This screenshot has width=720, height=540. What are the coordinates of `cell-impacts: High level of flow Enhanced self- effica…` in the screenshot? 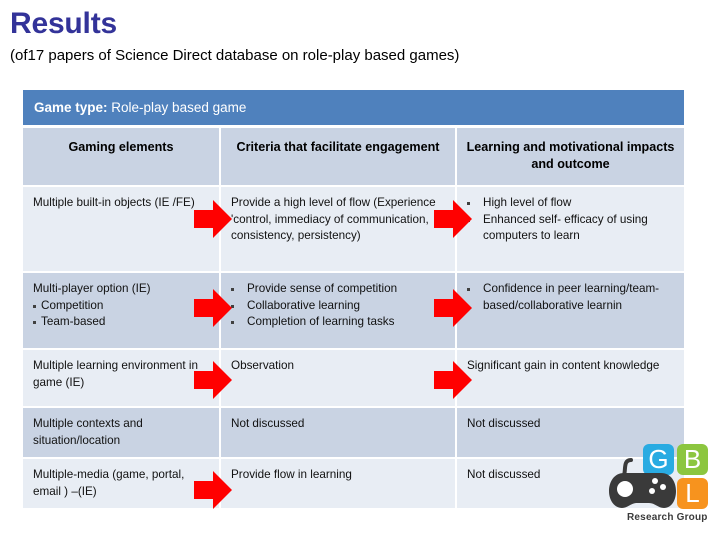 It's located at (570, 229).